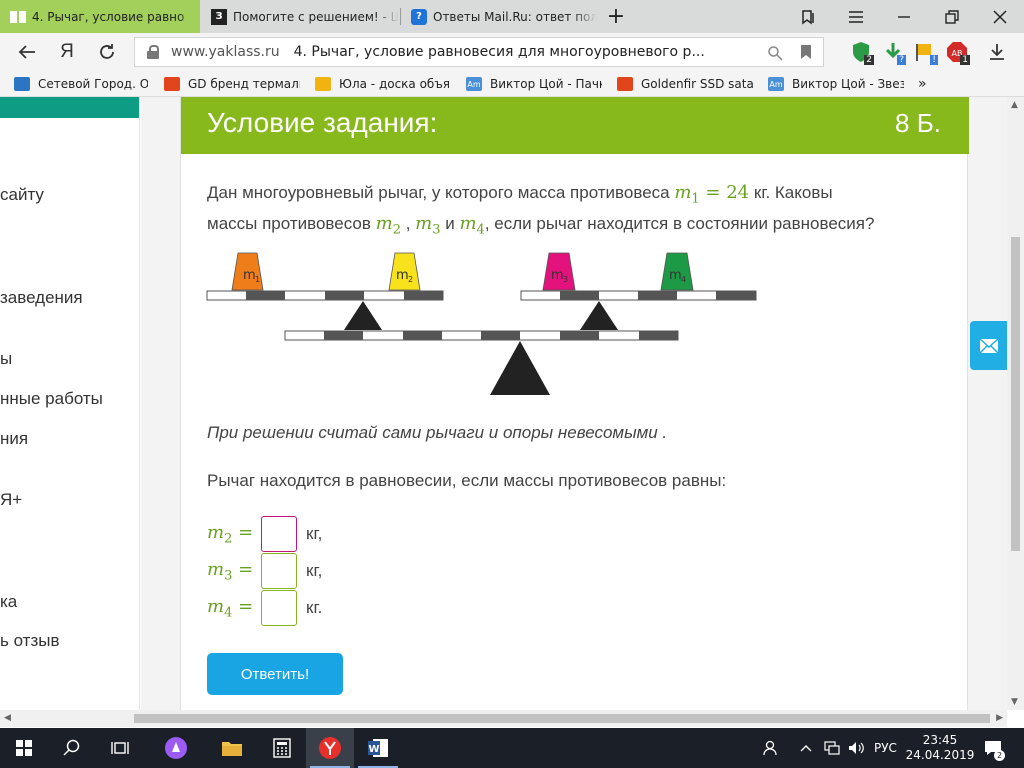 The image size is (1024, 768). What do you see at coordinates (383, 84) in the screenshot?
I see `bookmark-item: Юла - доска объяв` at bounding box center [383, 84].